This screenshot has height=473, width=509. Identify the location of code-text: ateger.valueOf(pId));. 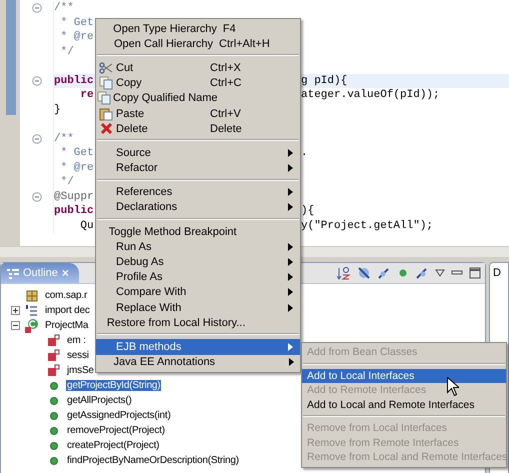
(370, 95).